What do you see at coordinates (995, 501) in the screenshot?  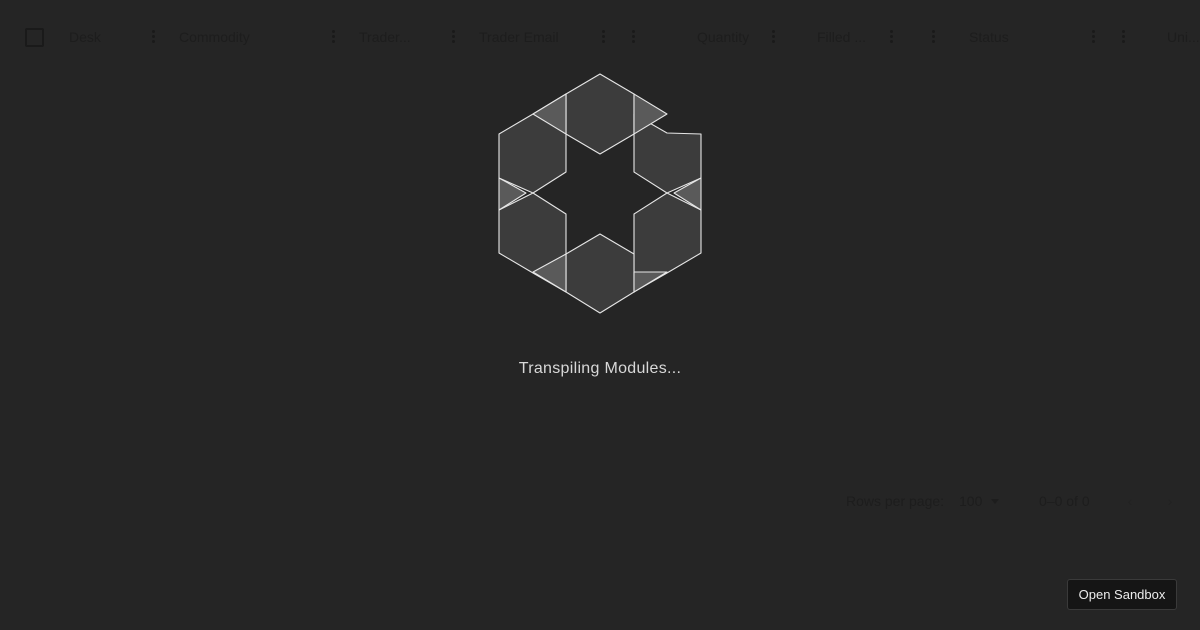 I see `caret-down-icon` at bounding box center [995, 501].